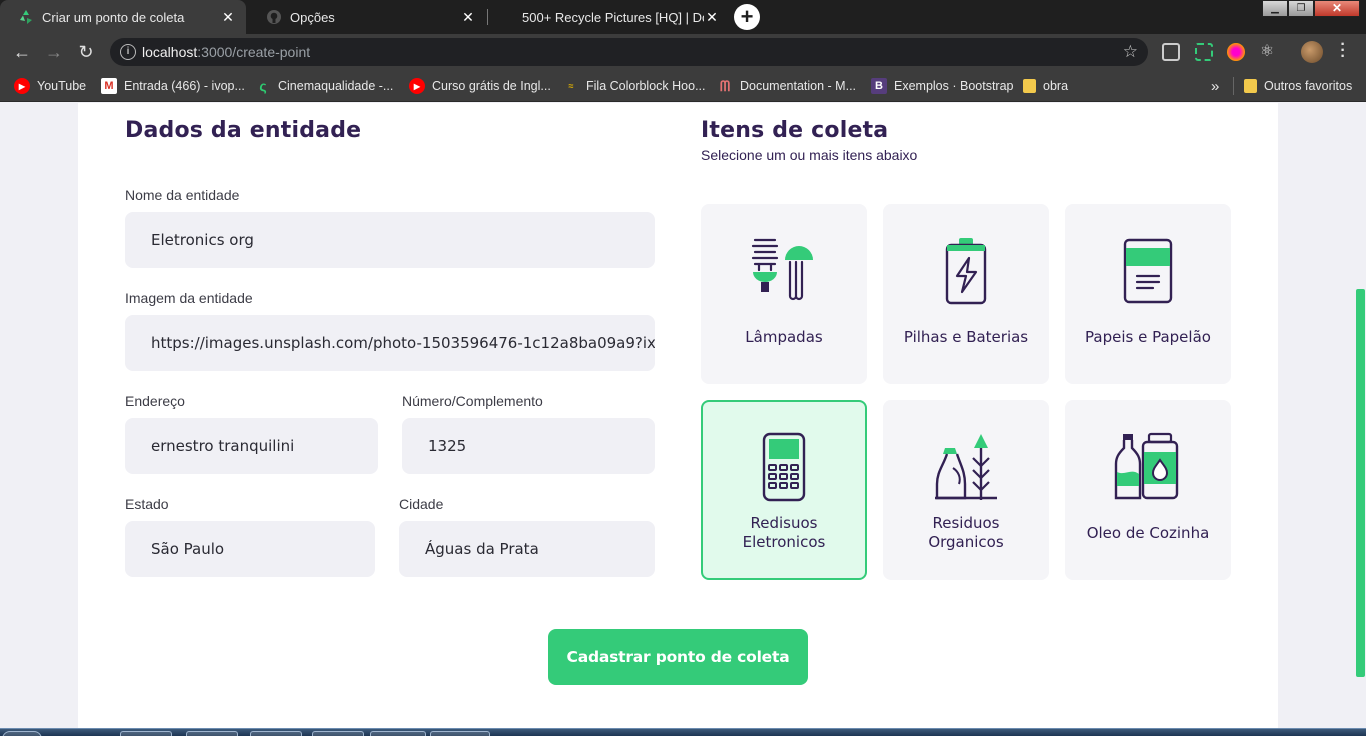  What do you see at coordinates (1343, 51) in the screenshot?
I see `browser-menu-icon: · · ·` at bounding box center [1343, 51].